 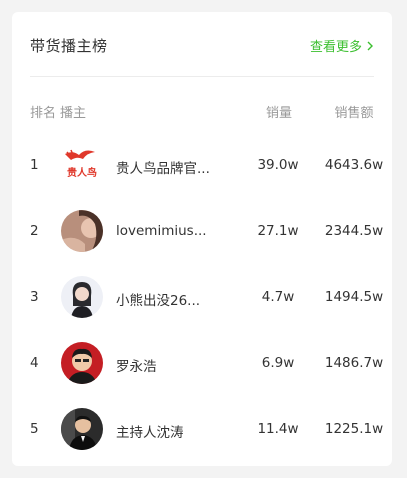 I want to click on card-title: 带货播主榜, so click(x=69, y=46).